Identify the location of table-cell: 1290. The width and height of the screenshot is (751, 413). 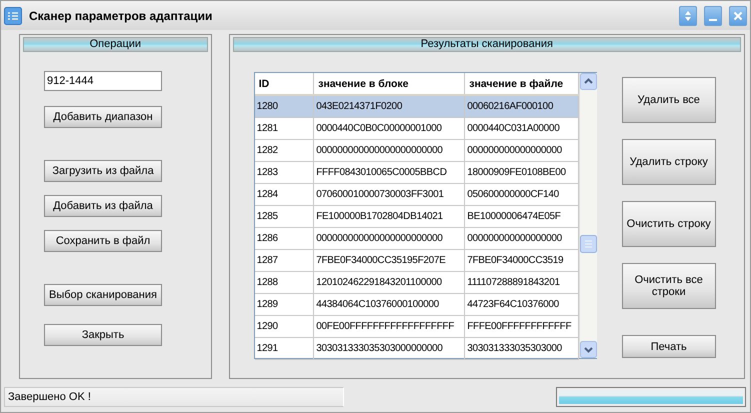
(284, 327).